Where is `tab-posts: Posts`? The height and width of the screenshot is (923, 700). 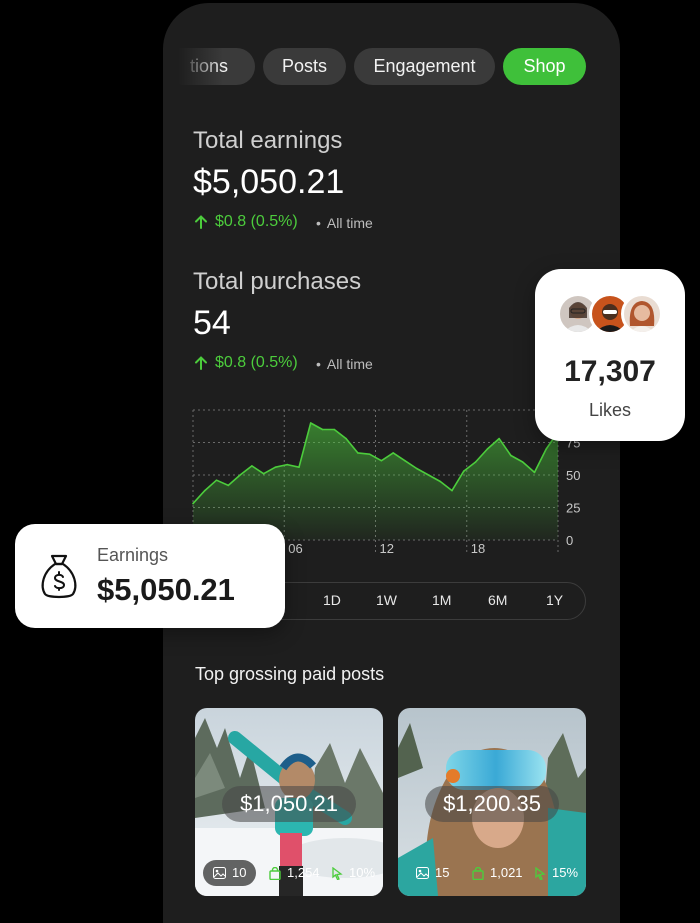 tab-posts: Posts is located at coordinates (304, 66).